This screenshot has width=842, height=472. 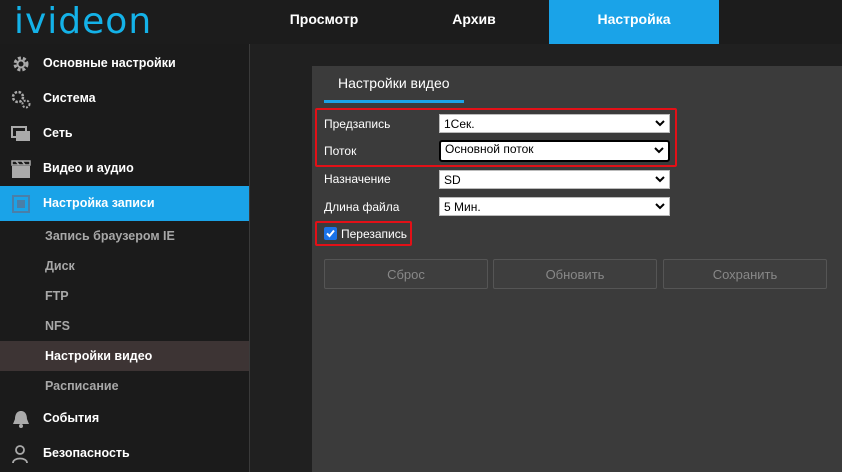 I want to click on checkmark-icon, so click(x=330, y=233).